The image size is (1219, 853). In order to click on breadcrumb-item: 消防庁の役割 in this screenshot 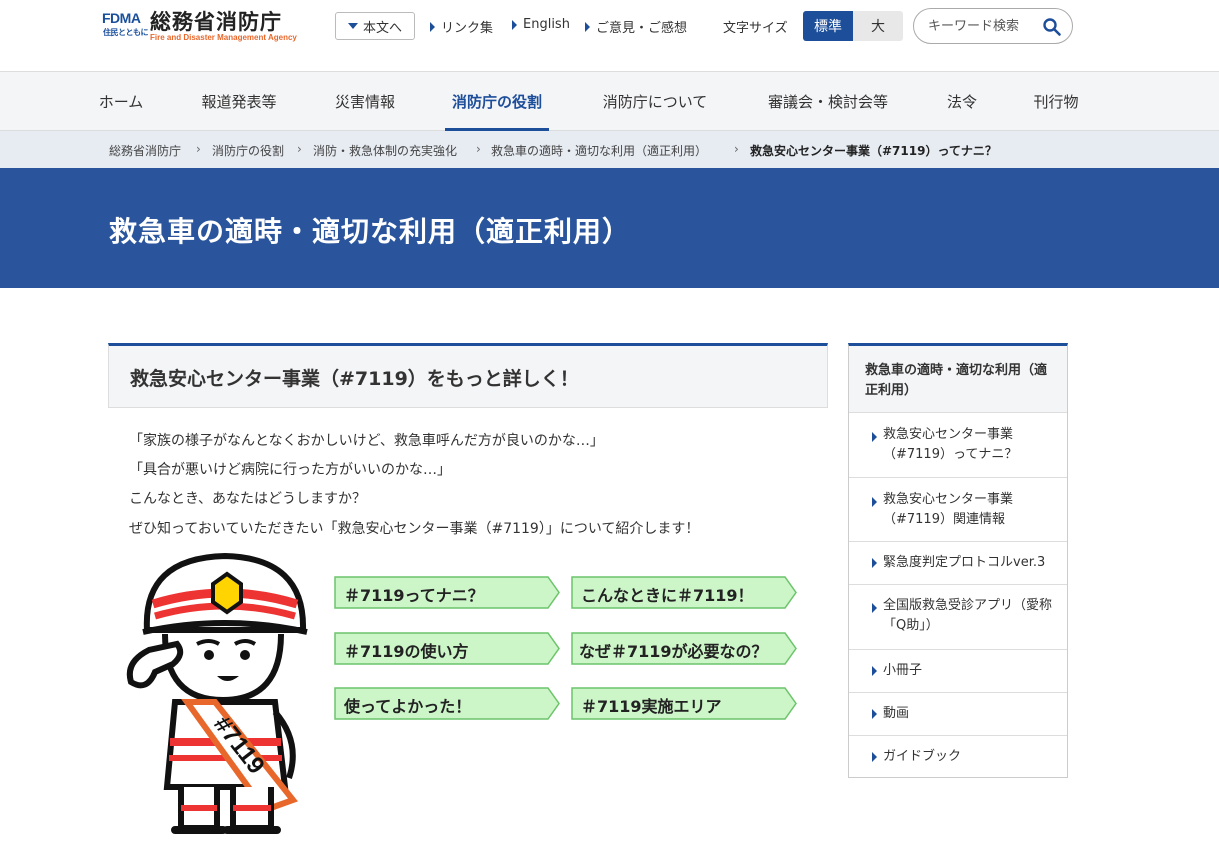, I will do `click(248, 150)`.